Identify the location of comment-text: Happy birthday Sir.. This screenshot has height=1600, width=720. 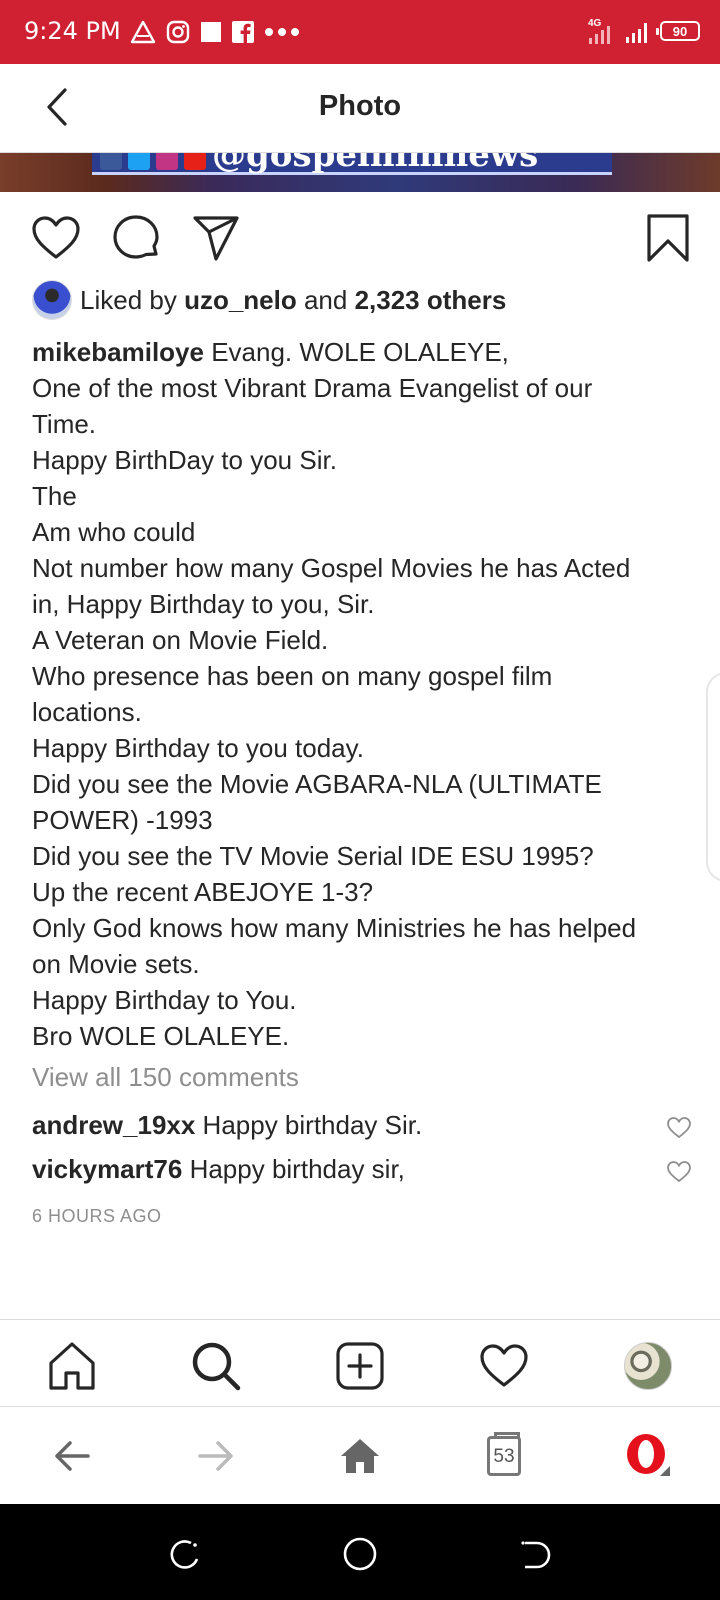
(309, 1125).